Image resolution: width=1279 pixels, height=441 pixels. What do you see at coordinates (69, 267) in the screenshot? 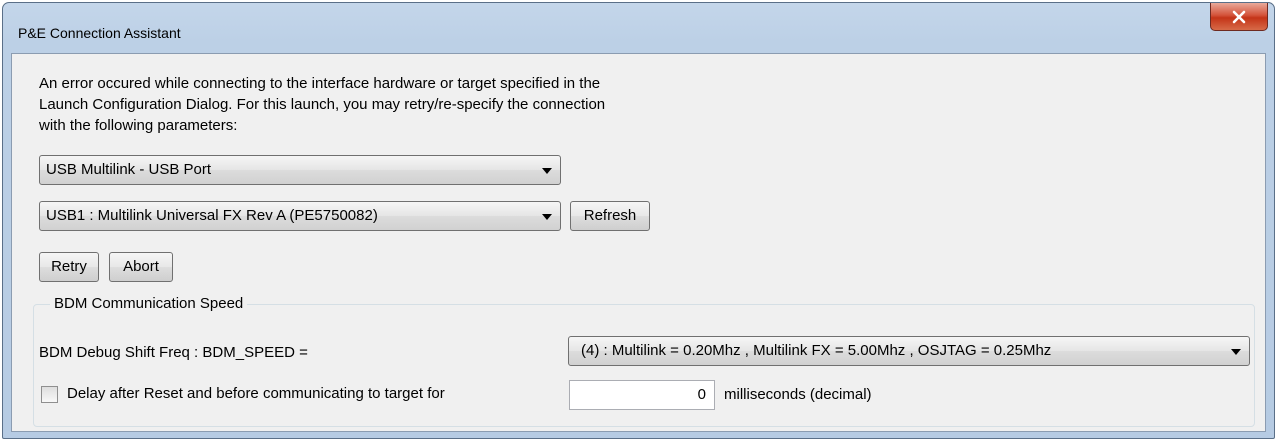
I see `retry-button: Retry` at bounding box center [69, 267].